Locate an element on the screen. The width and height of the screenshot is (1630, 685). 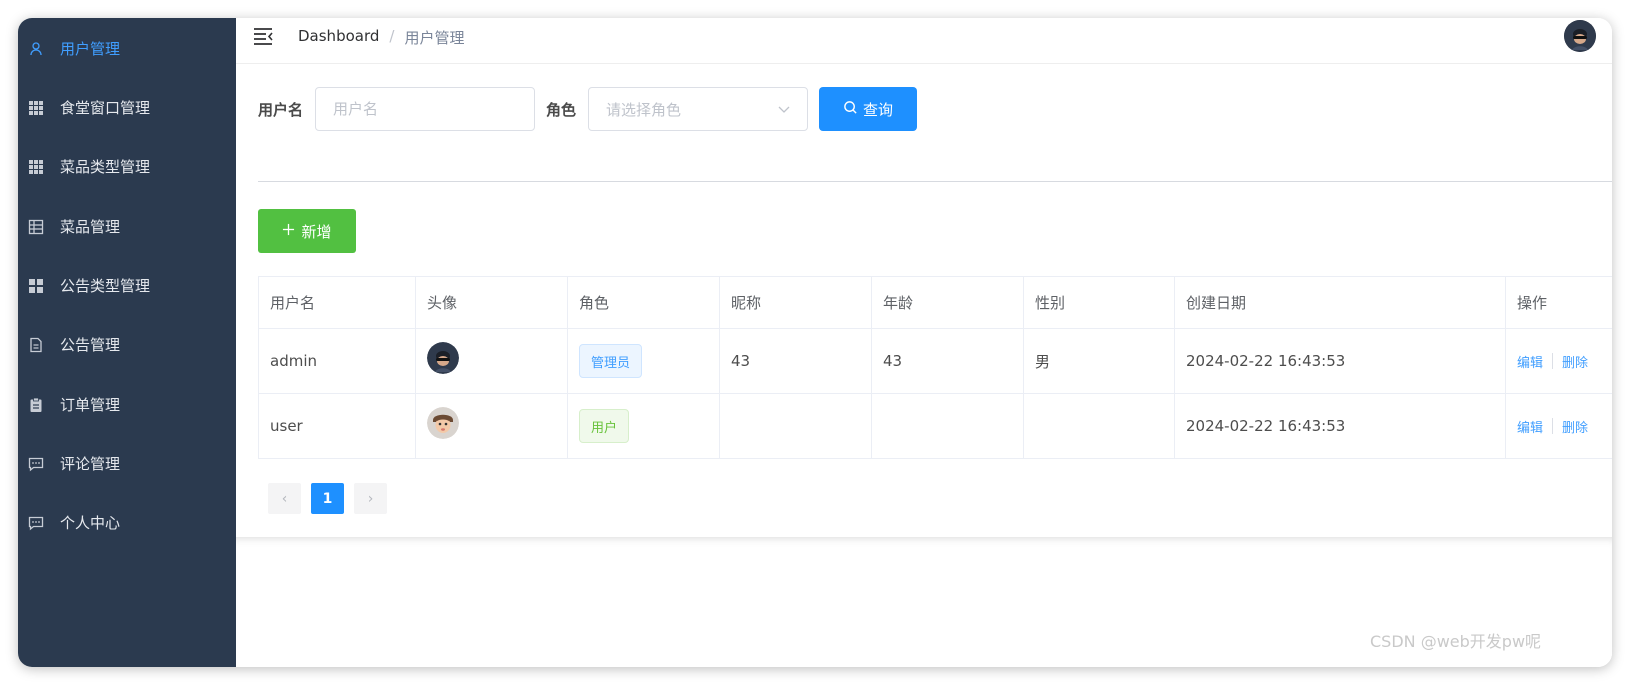
cell-nickname is located at coordinates (796, 426).